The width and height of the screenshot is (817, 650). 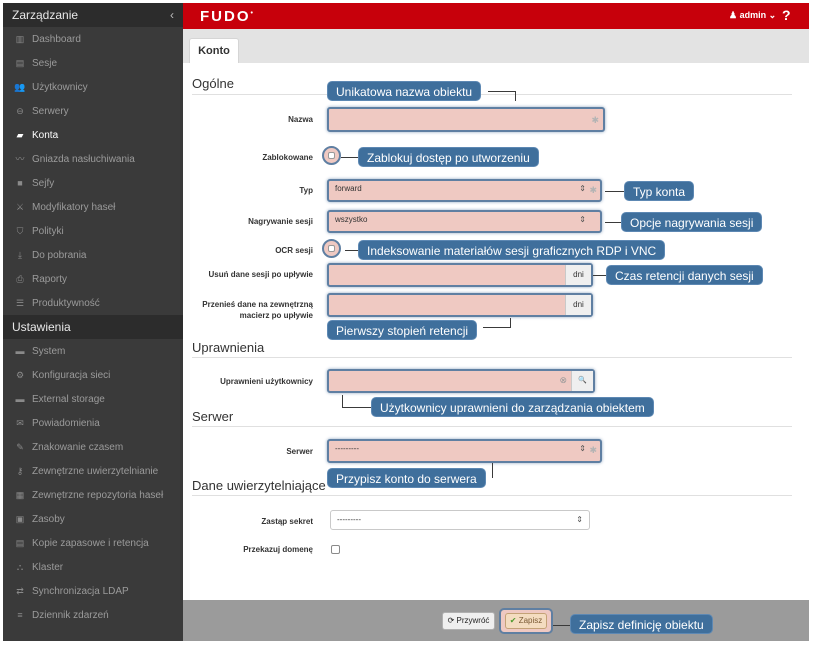 What do you see at coordinates (172, 15) in the screenshot?
I see `collapse-icon: ‹` at bounding box center [172, 15].